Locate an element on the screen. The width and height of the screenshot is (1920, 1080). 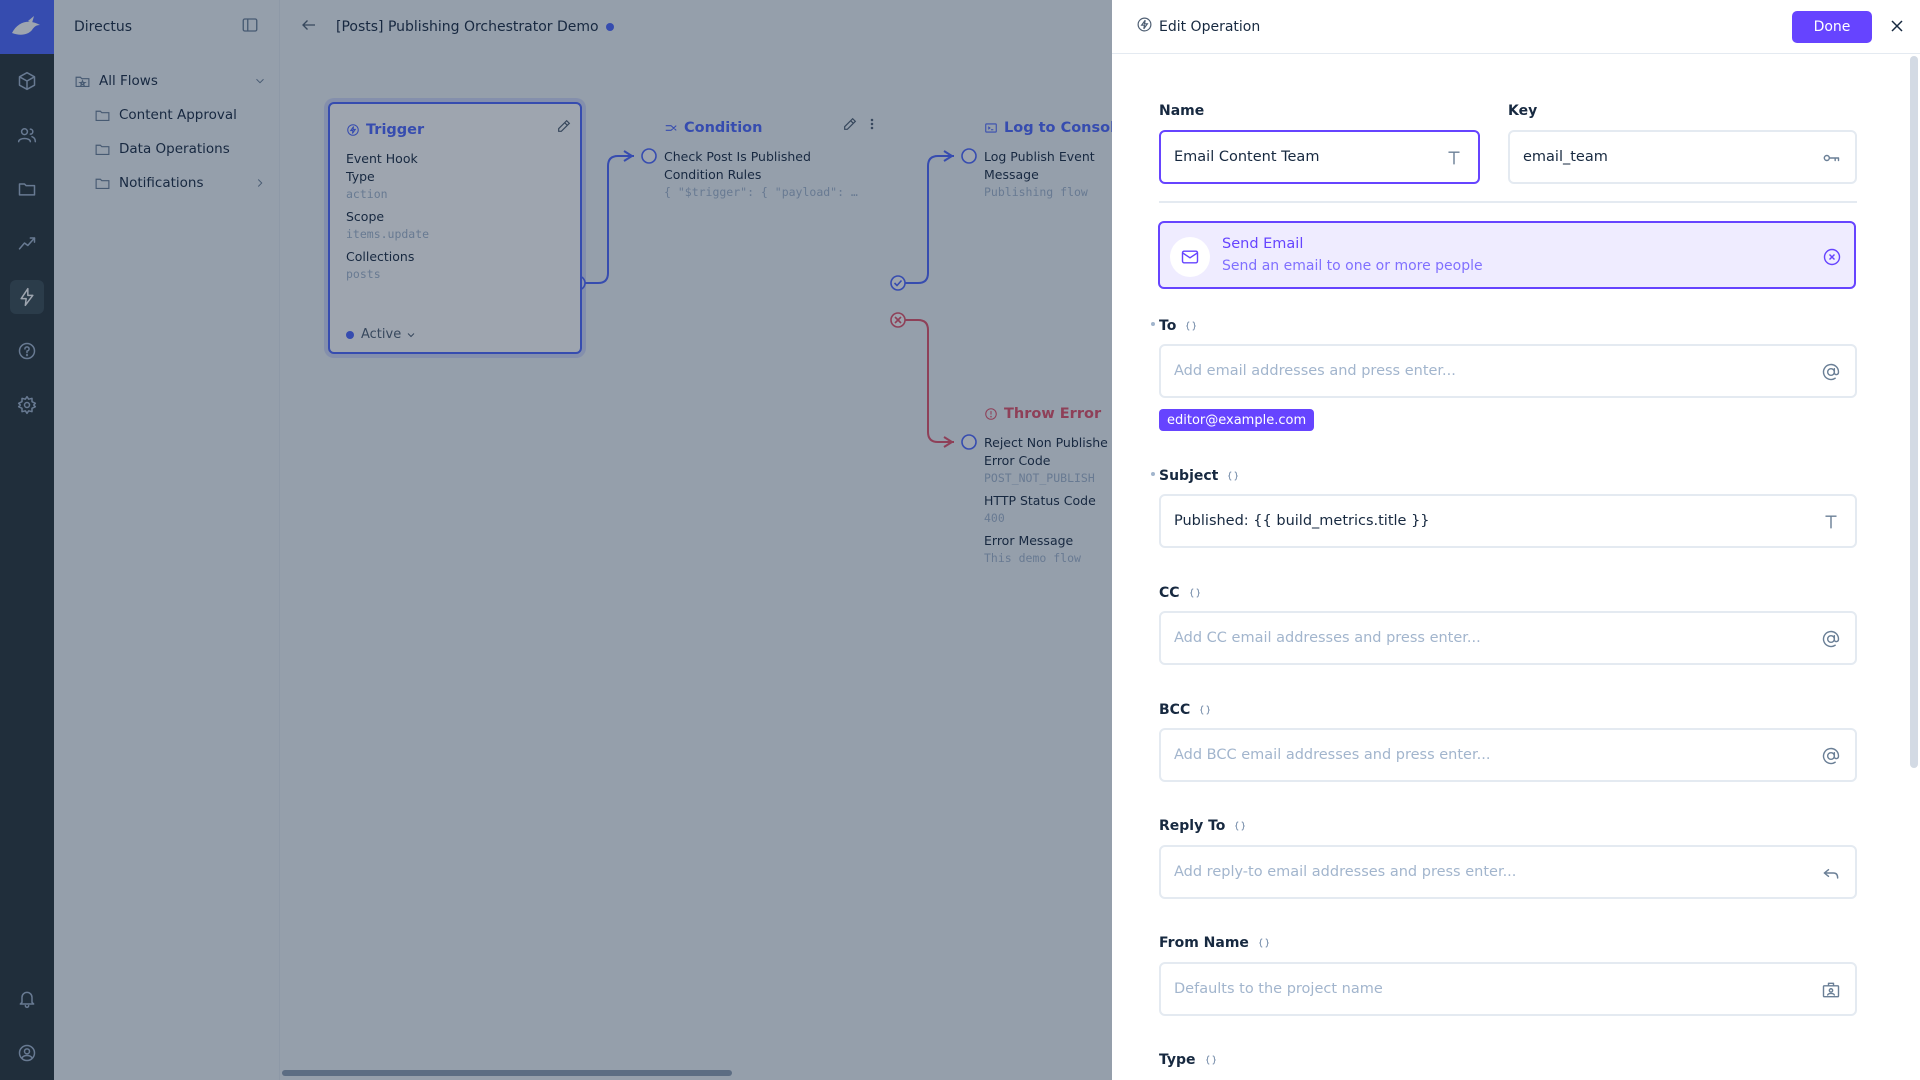
email-chip: editor@example.com is located at coordinates (1237, 420).